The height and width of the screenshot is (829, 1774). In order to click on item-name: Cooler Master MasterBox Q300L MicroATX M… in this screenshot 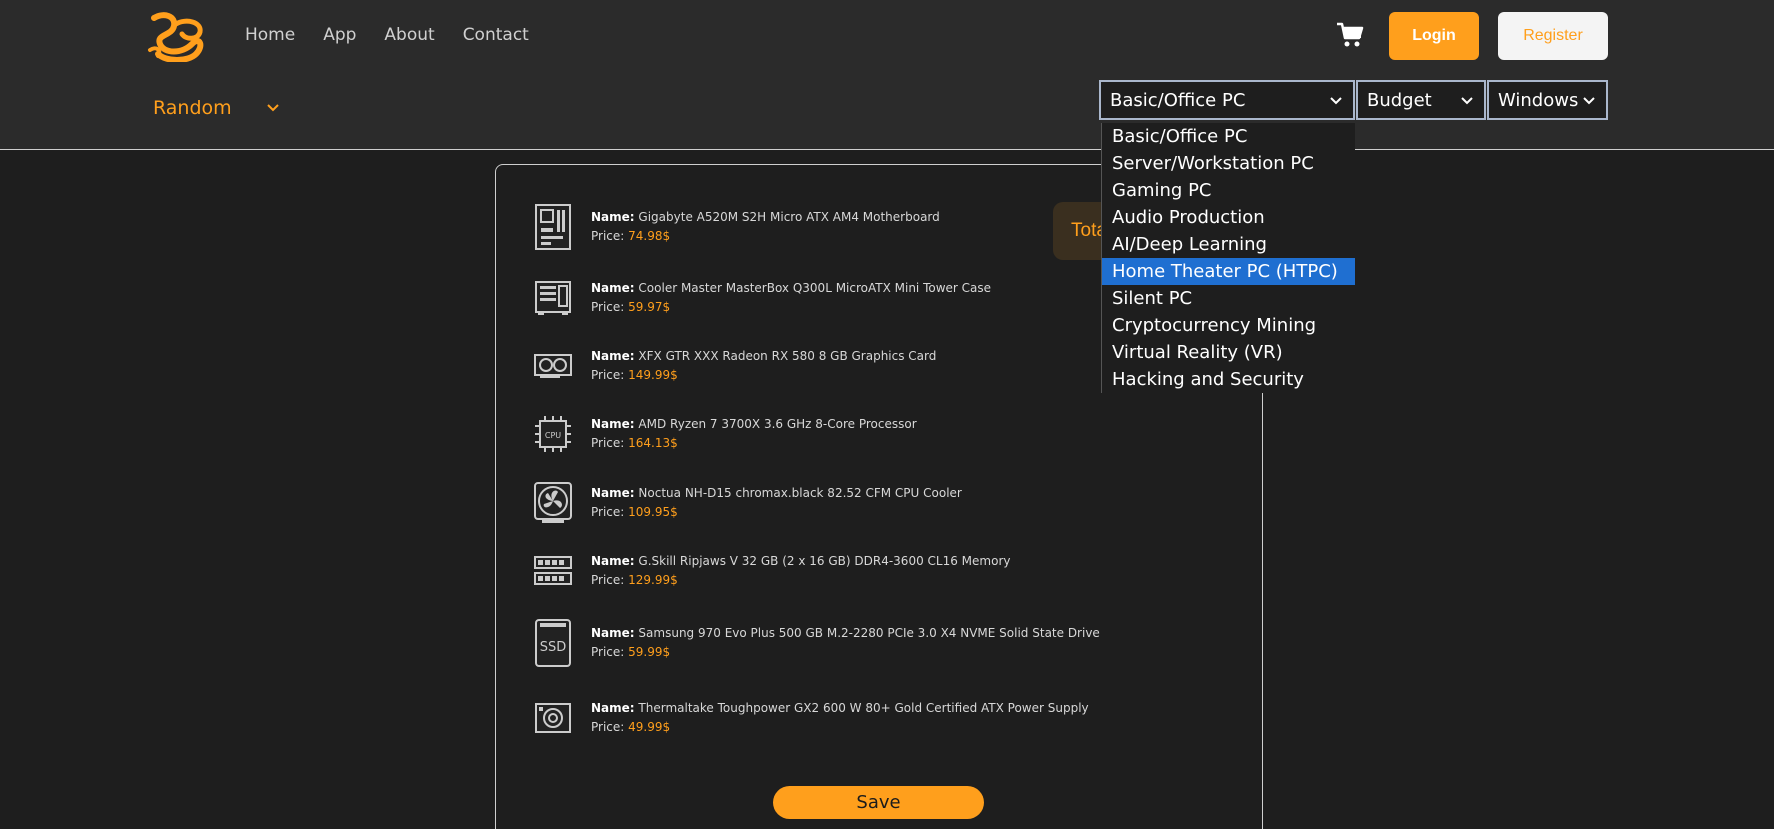, I will do `click(815, 288)`.